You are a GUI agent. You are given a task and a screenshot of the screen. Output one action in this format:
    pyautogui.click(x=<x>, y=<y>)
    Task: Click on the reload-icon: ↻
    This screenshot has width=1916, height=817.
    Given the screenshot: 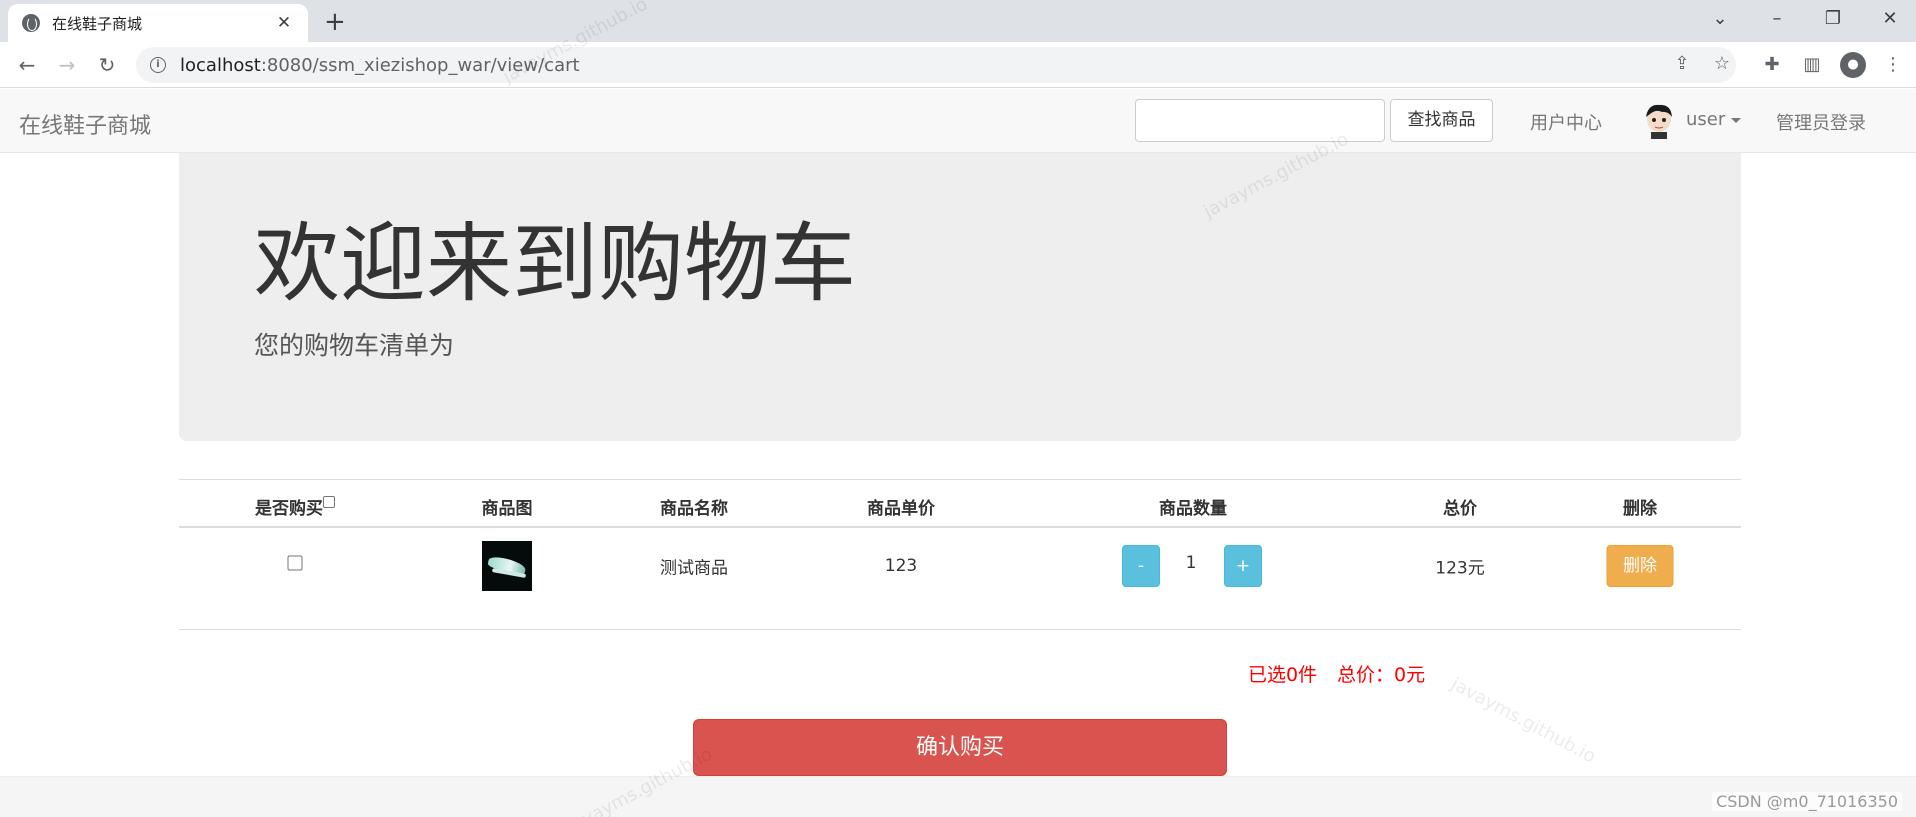 What is the action you would take?
    pyautogui.click(x=107, y=65)
    